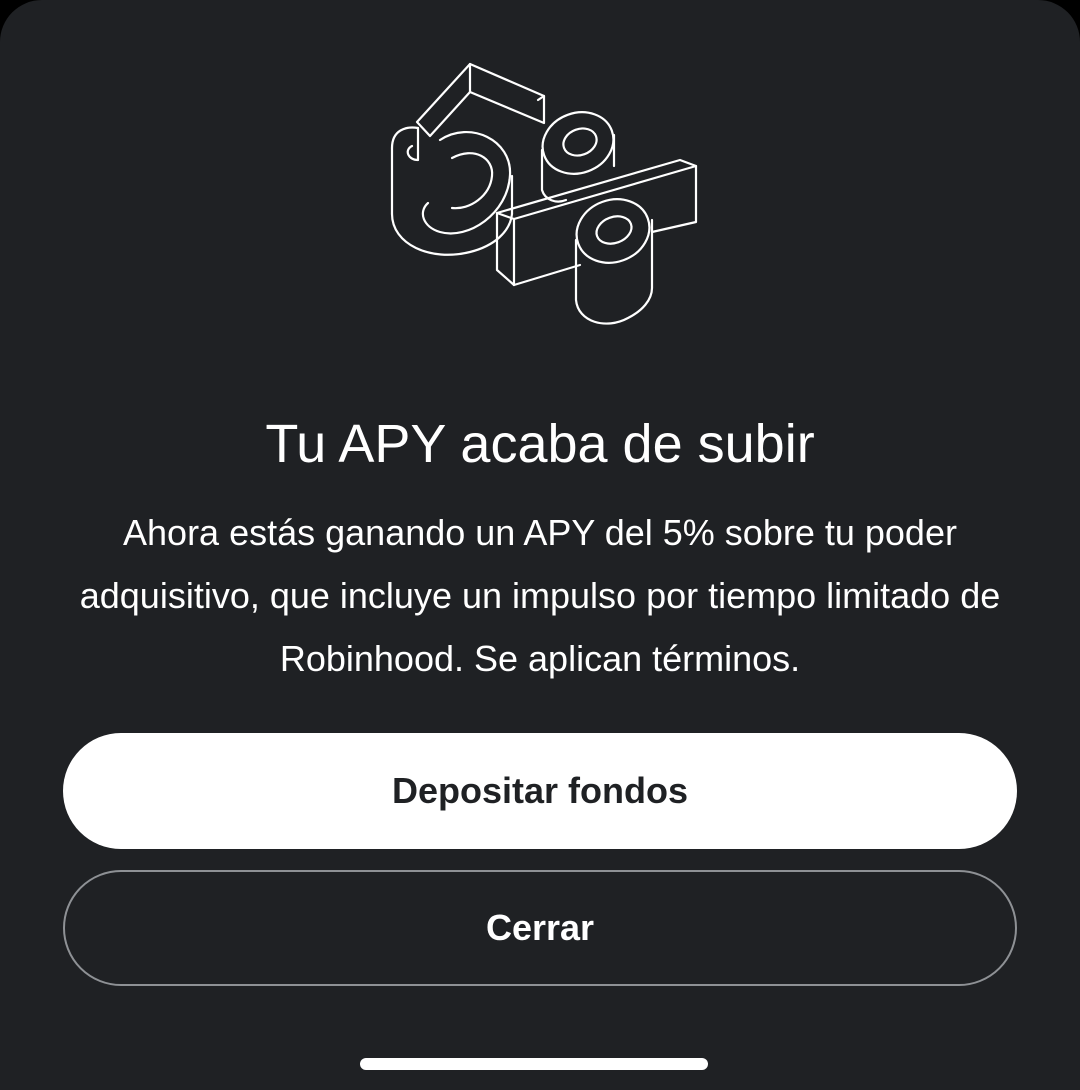 Image resolution: width=1080 pixels, height=1090 pixels. Describe the element at coordinates (540, 444) in the screenshot. I see `modal-title: Tu APY acaba de subir` at that location.